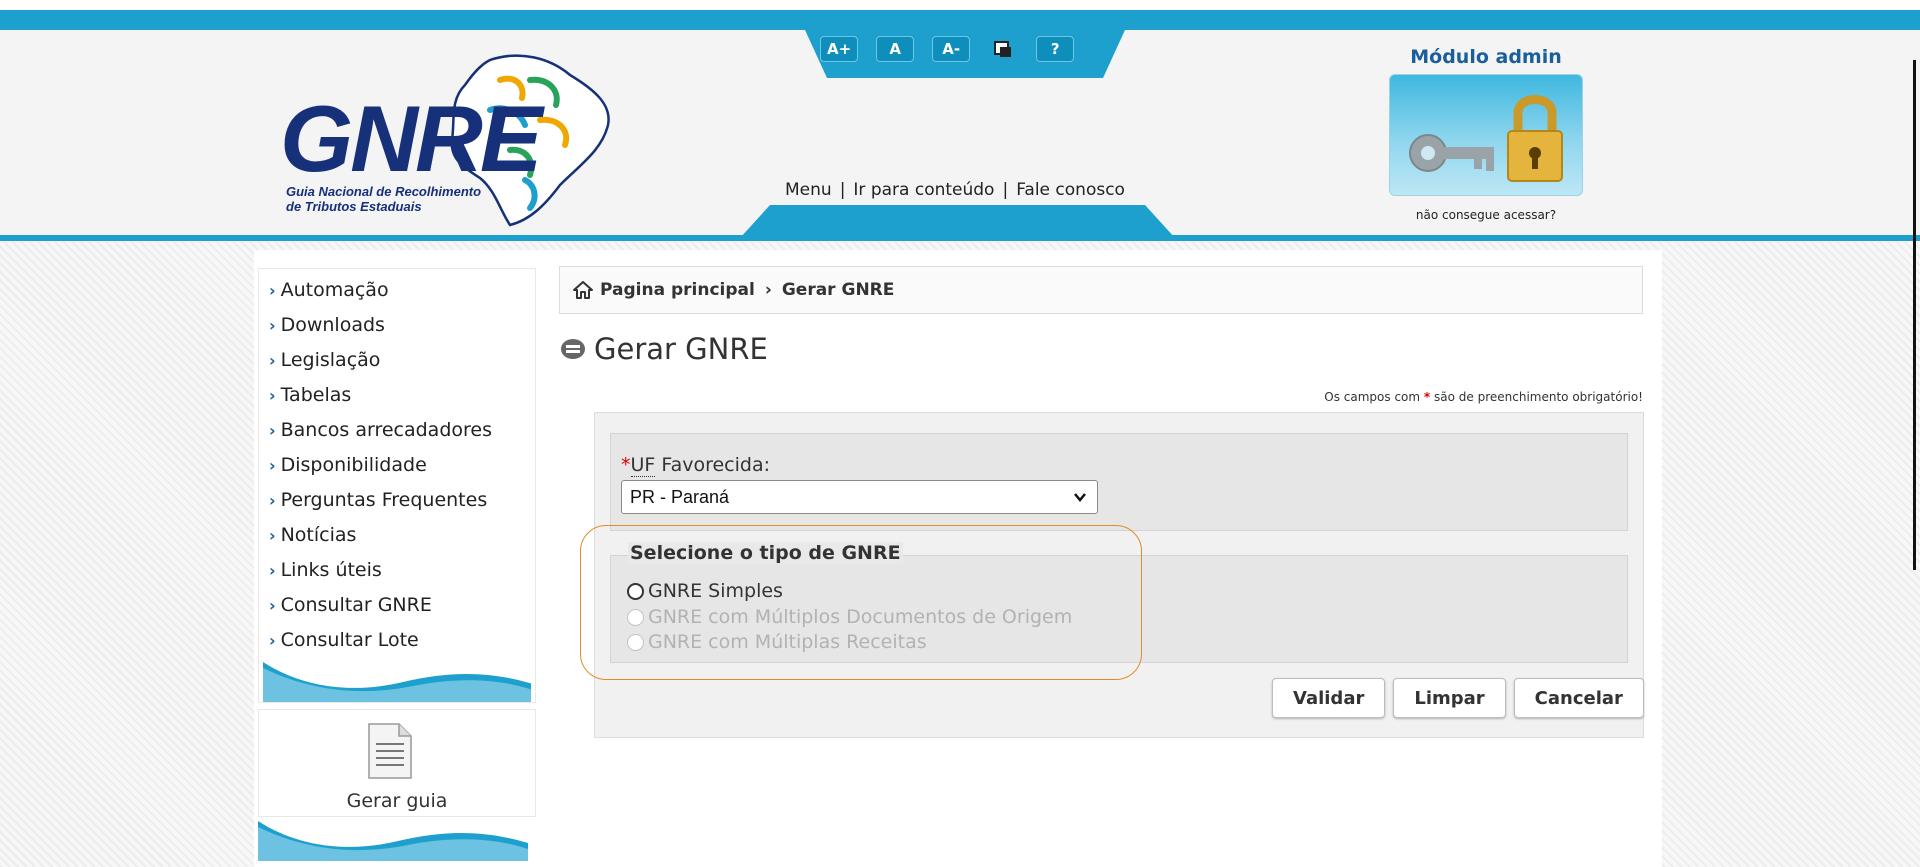 Image resolution: width=1920 pixels, height=867 pixels. What do you see at coordinates (397, 325) in the screenshot?
I see `sidebar-item-downloads: › Downloads` at bounding box center [397, 325].